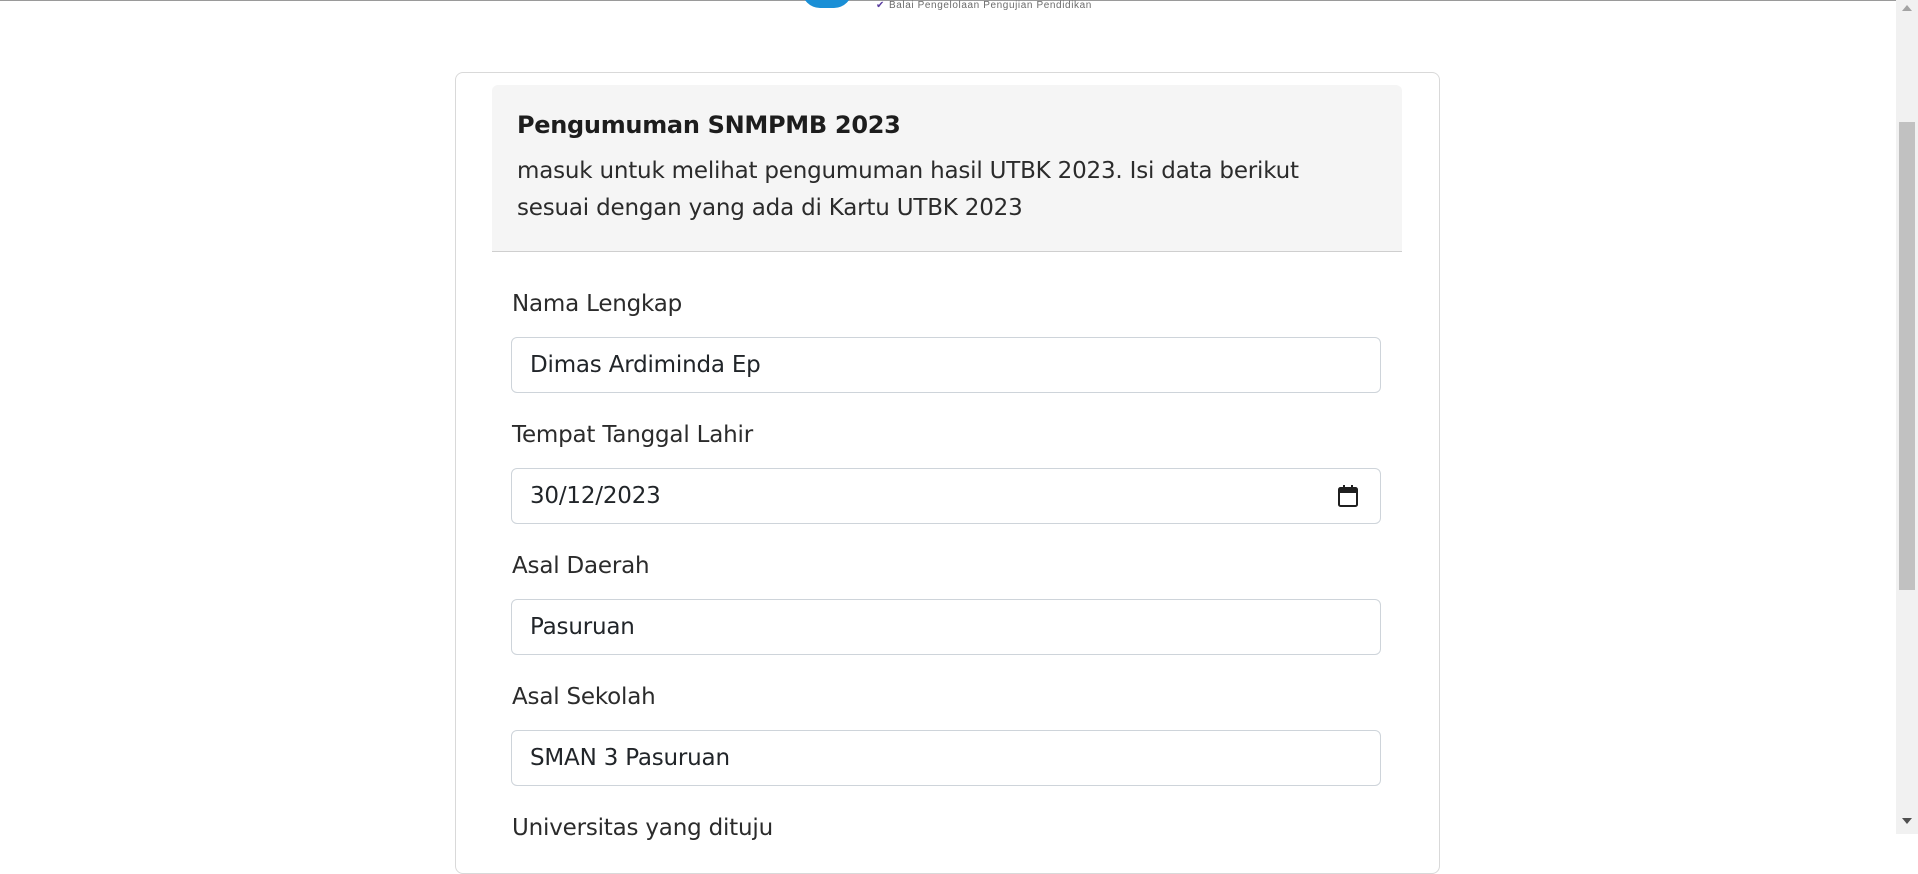  I want to click on logo-mark, so click(827, 4).